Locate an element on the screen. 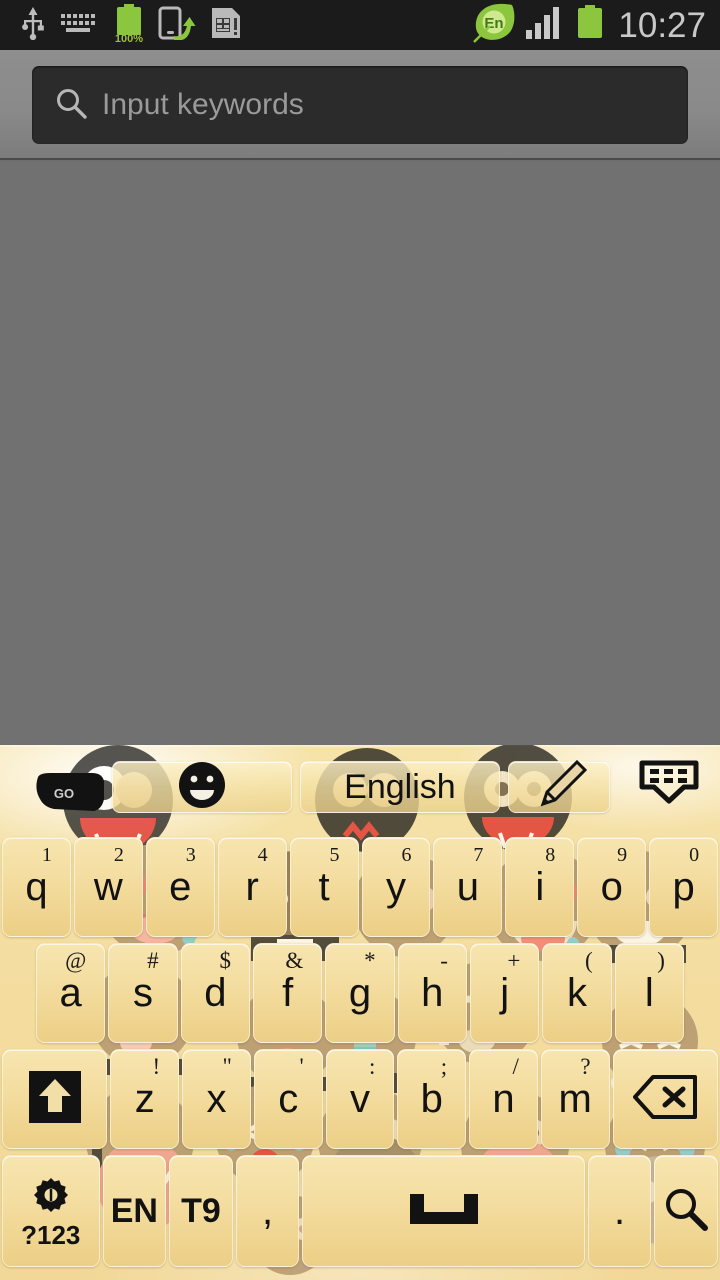 This screenshot has width=720, height=1280. pencil-icon is located at coordinates (559, 787).